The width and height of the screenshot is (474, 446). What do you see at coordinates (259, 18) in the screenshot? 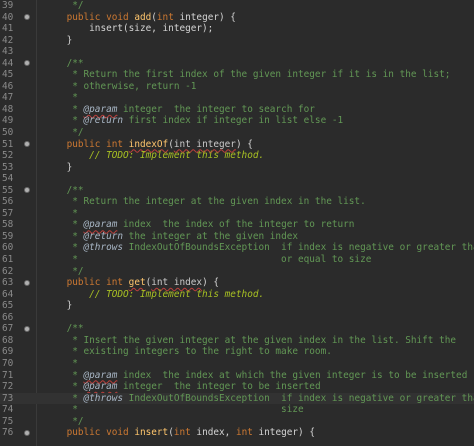
I see `code-text: public void add(int integer) {` at bounding box center [259, 18].